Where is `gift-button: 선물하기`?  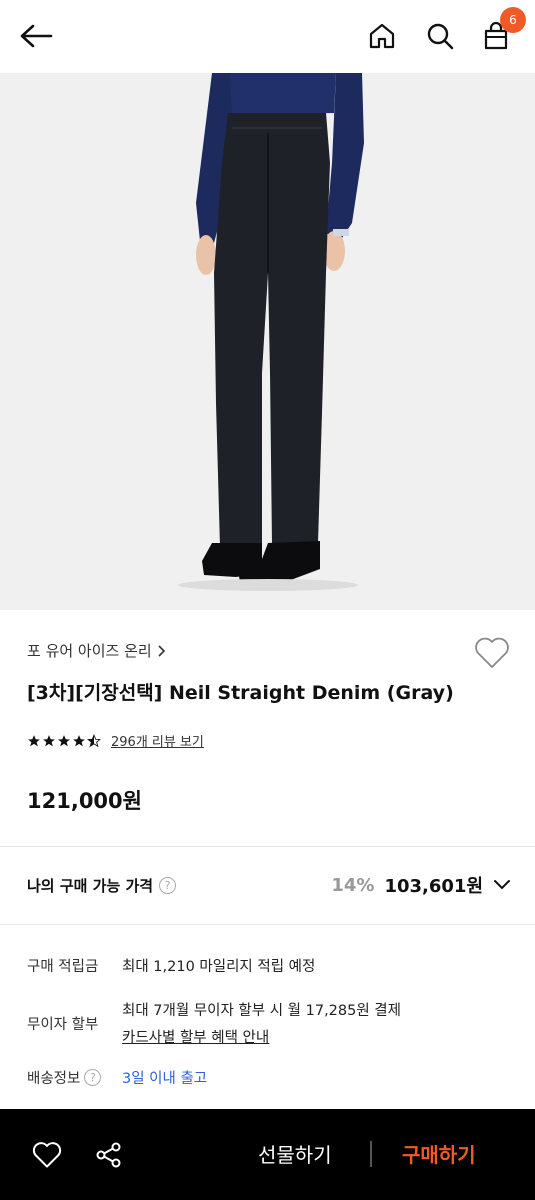
gift-button: 선물하기 is located at coordinates (295, 1153).